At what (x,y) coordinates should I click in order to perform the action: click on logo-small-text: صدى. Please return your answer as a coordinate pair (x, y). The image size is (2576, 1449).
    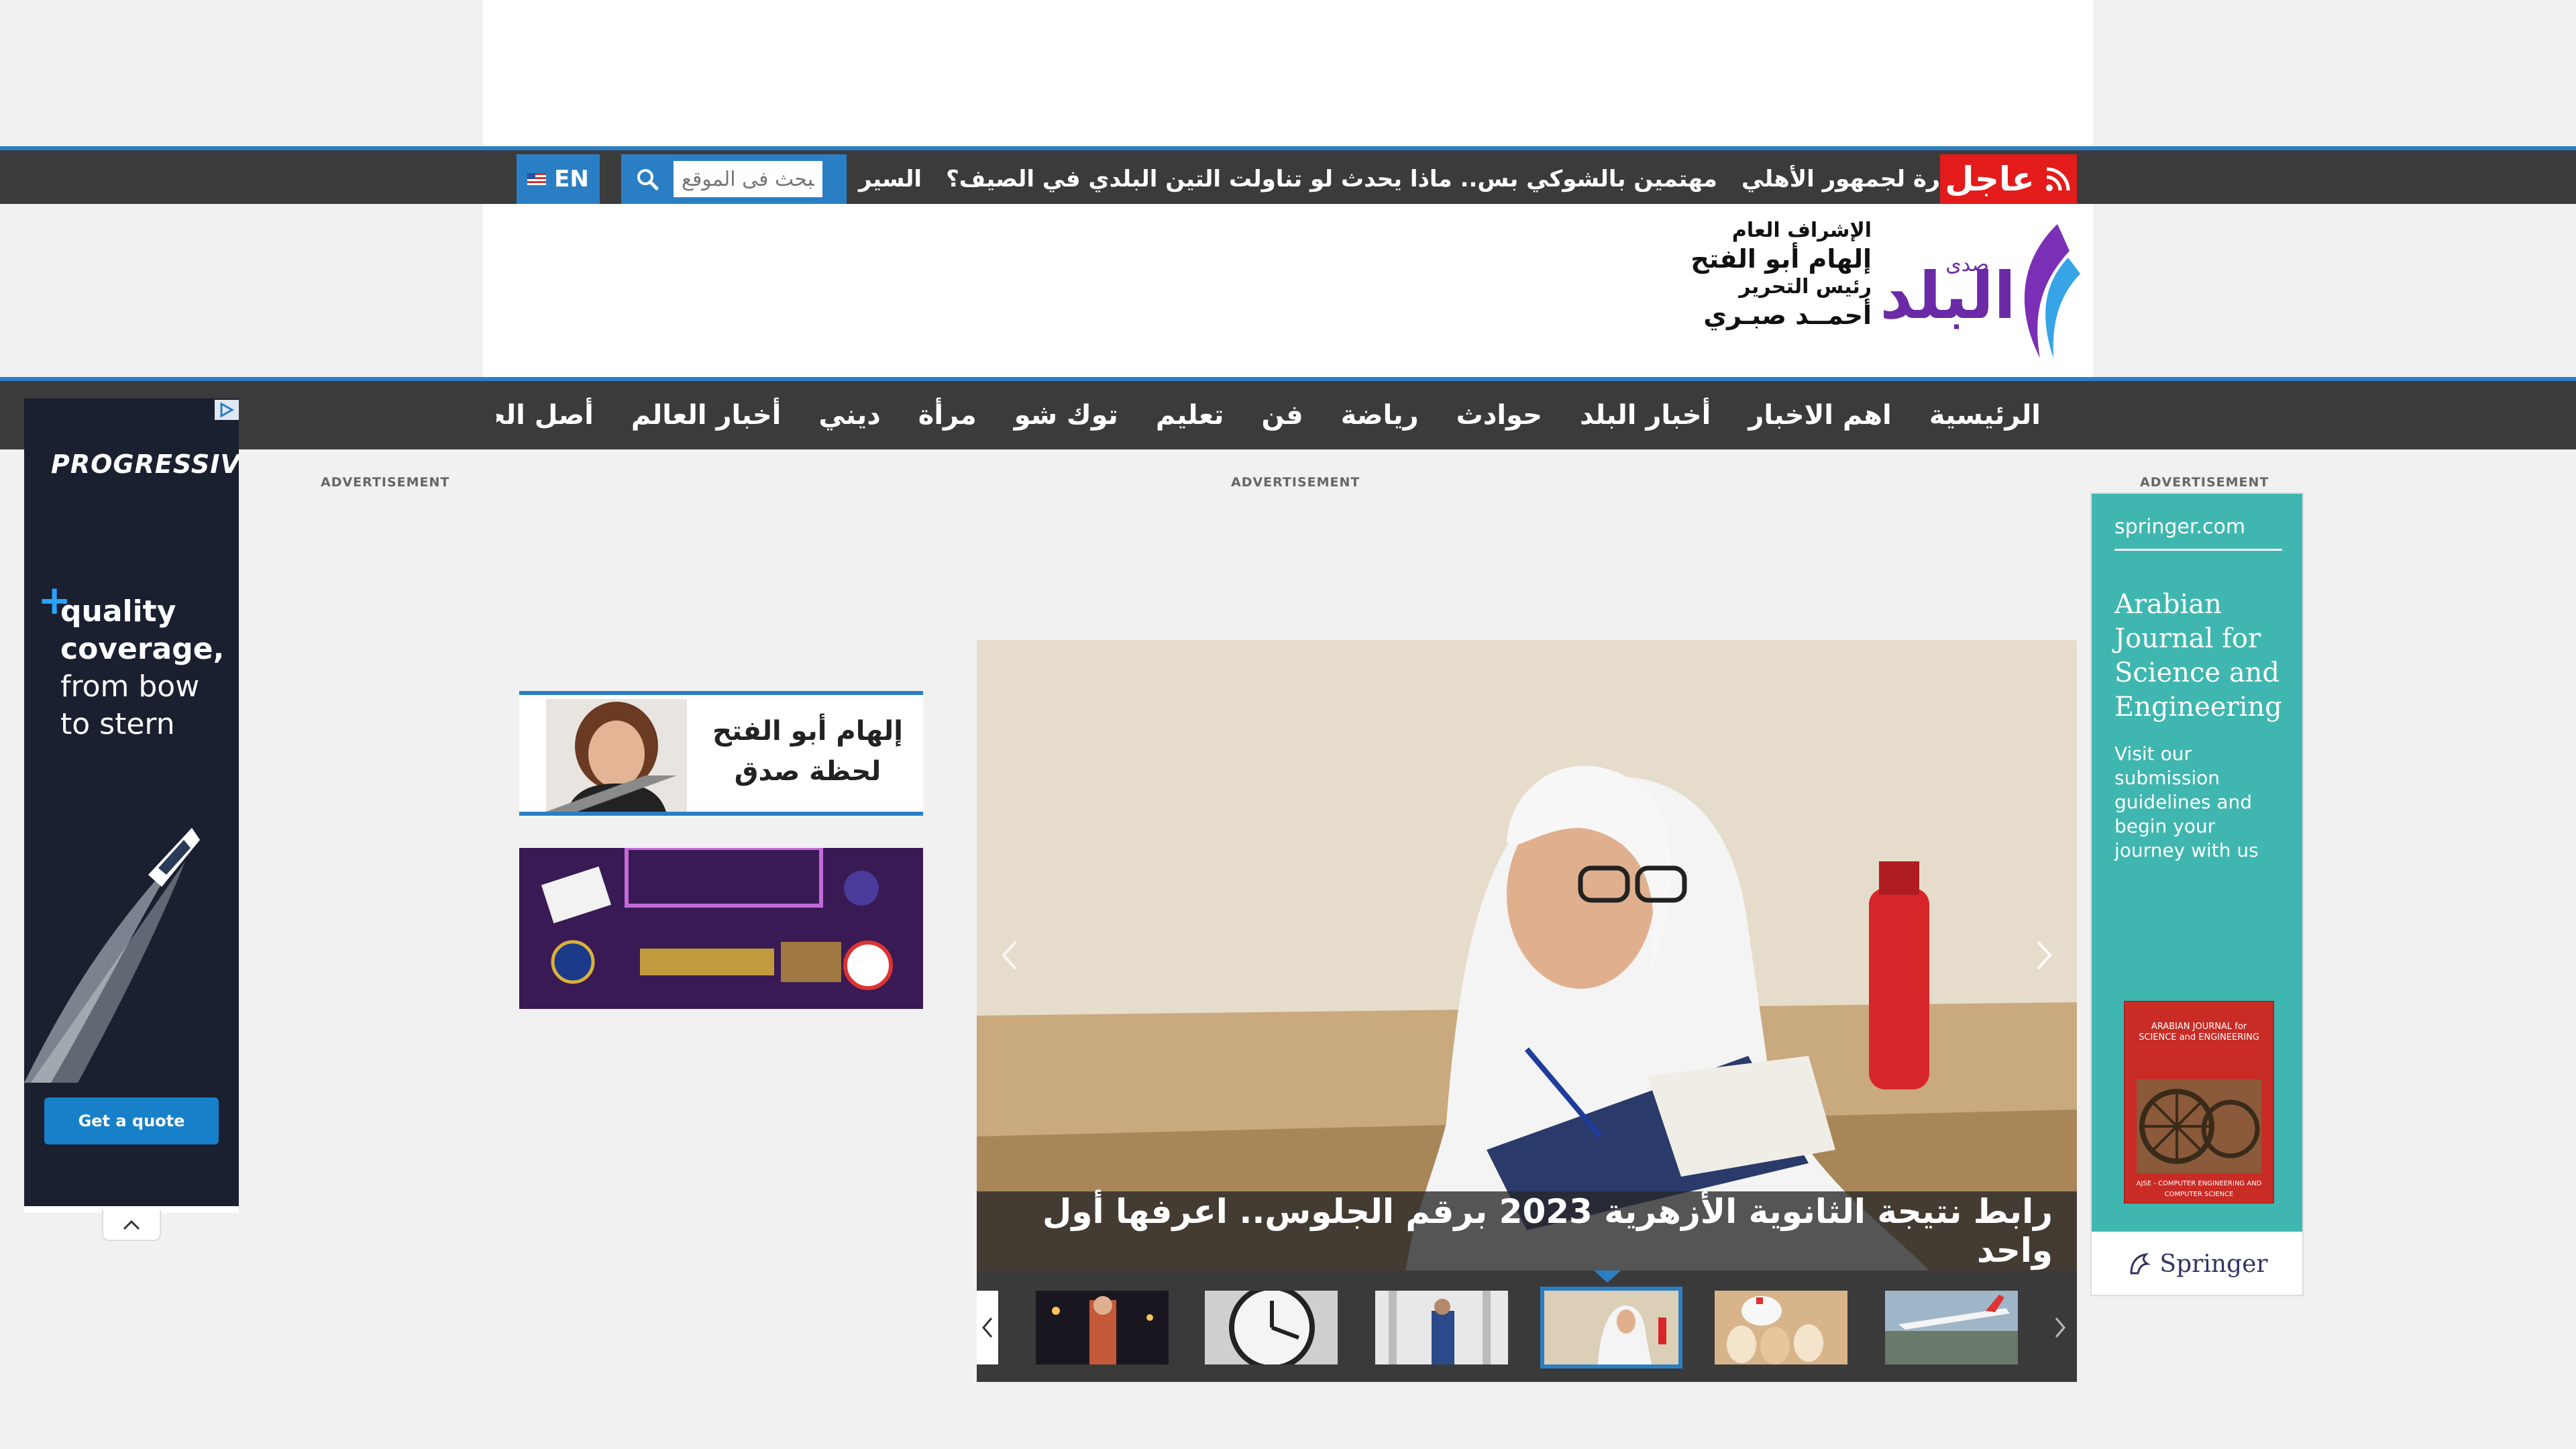
    Looking at the image, I should click on (1967, 264).